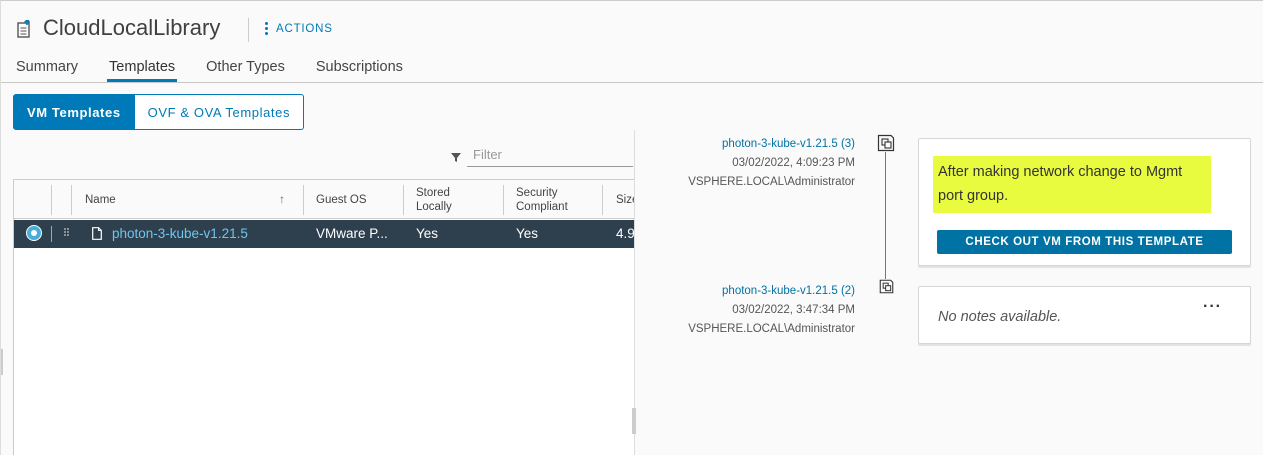 This screenshot has height=455, width=1263. What do you see at coordinates (47, 69) in the screenshot?
I see `tab-summary: Summary` at bounding box center [47, 69].